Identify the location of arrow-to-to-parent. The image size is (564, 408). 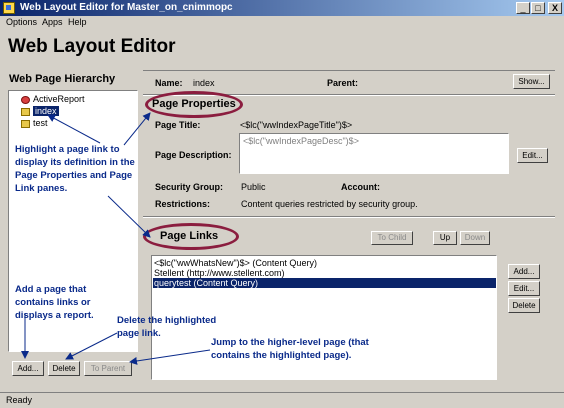
(170, 357).